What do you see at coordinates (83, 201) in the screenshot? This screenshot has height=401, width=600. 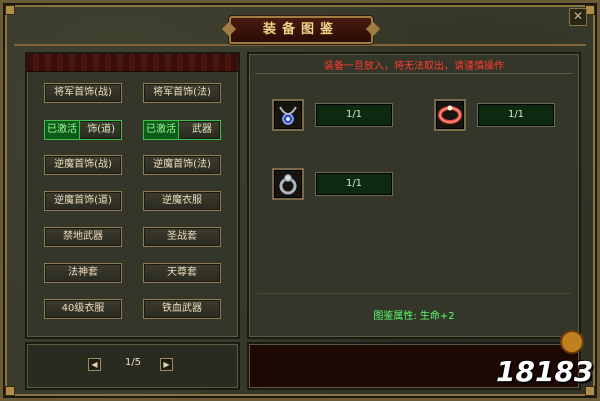 I see `set-button-demon-jewelry-taoist: 逆魔首饰(道)` at bounding box center [83, 201].